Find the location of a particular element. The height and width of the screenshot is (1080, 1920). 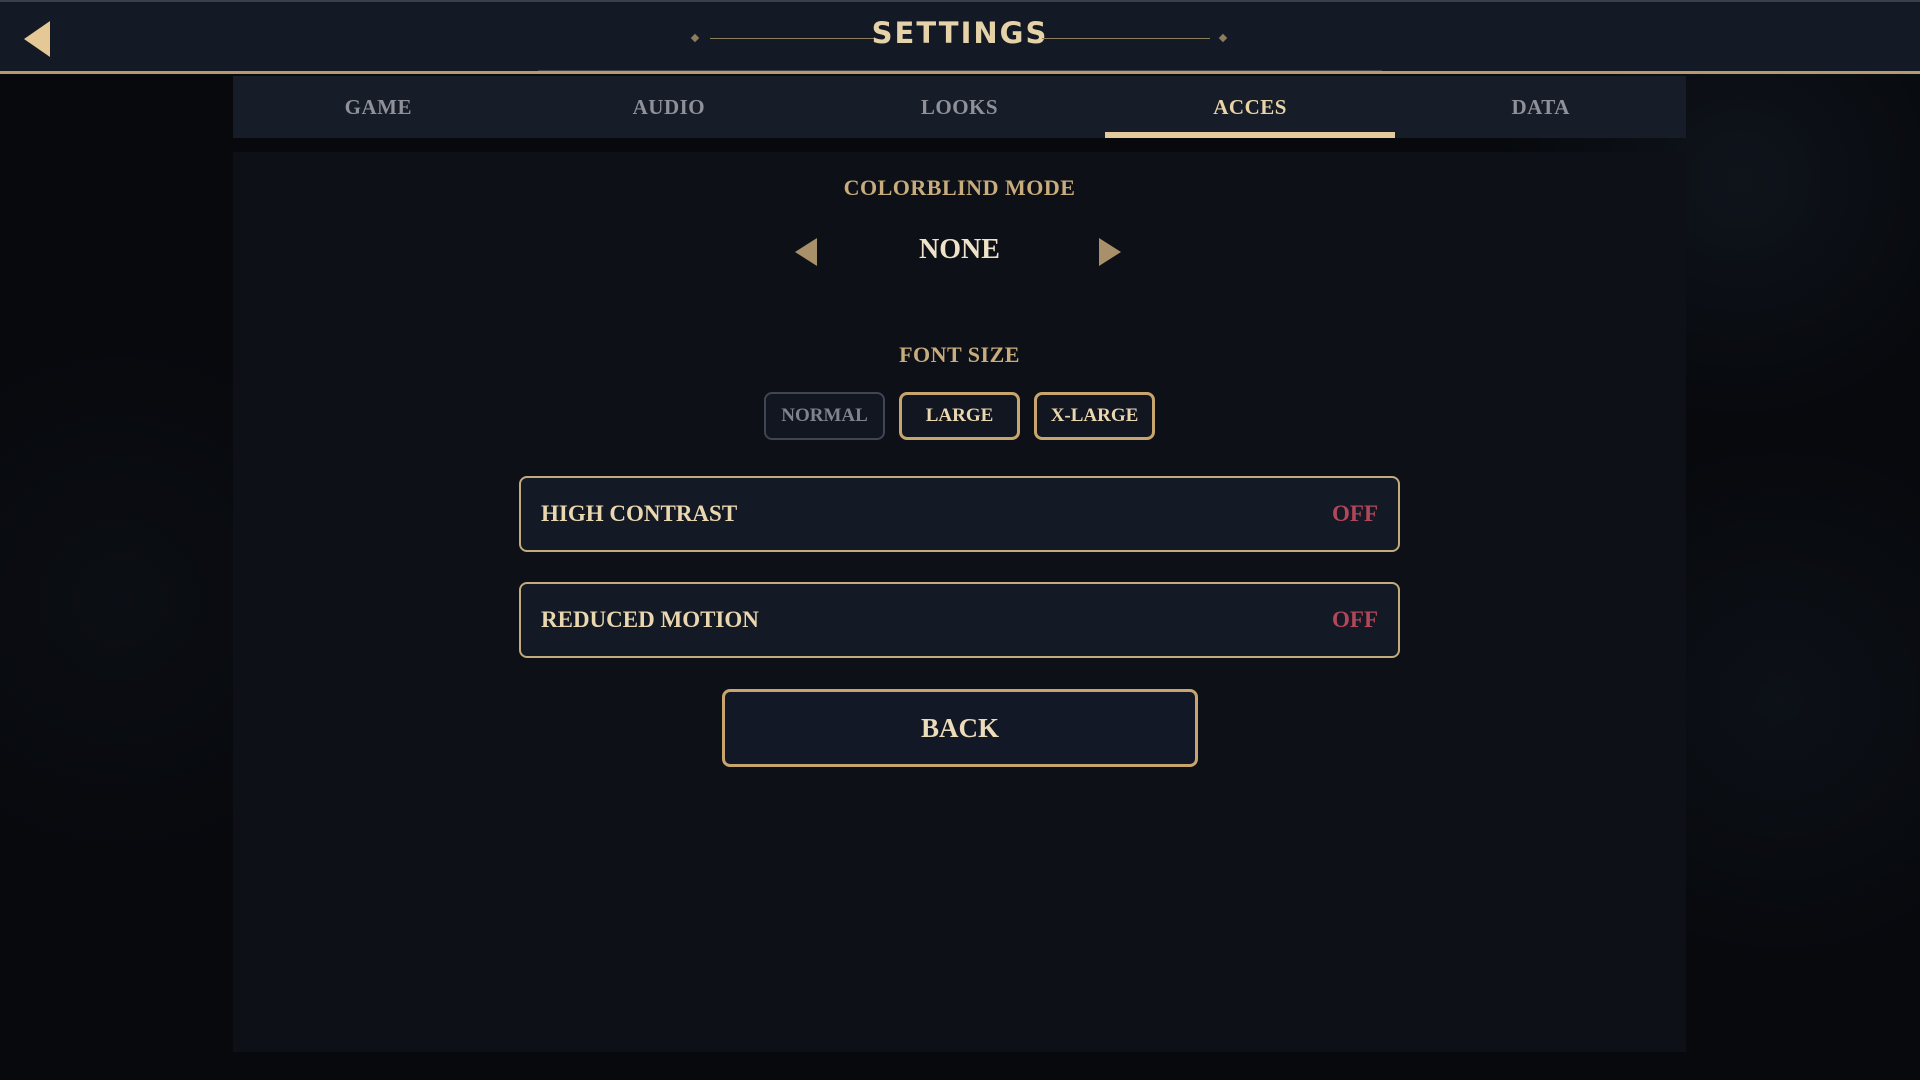

font-size-label: FONT SIZE is located at coordinates (959, 354).